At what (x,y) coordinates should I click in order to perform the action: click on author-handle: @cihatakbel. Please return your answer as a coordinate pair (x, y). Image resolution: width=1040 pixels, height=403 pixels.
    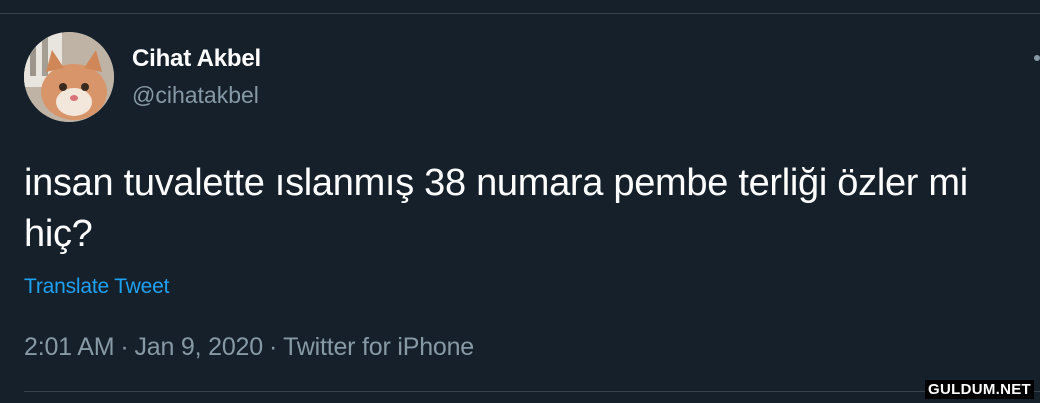
    Looking at the image, I should click on (195, 95).